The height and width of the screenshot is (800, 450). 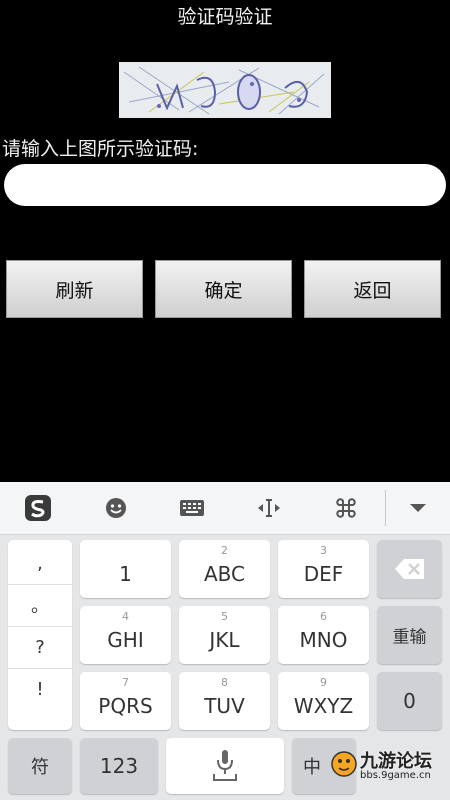 What do you see at coordinates (269, 508) in the screenshot?
I see `cursor-move-icon` at bounding box center [269, 508].